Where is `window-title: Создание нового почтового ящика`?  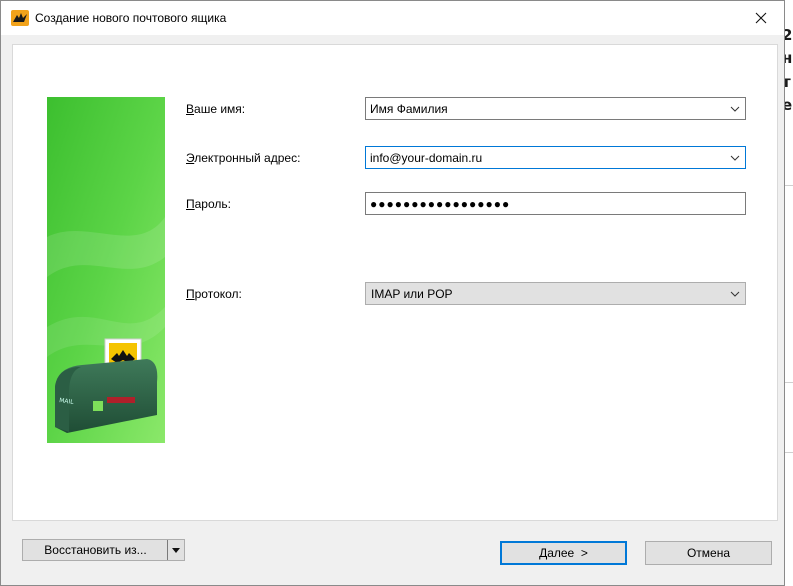 window-title: Создание нового почтового ящика is located at coordinates (131, 18).